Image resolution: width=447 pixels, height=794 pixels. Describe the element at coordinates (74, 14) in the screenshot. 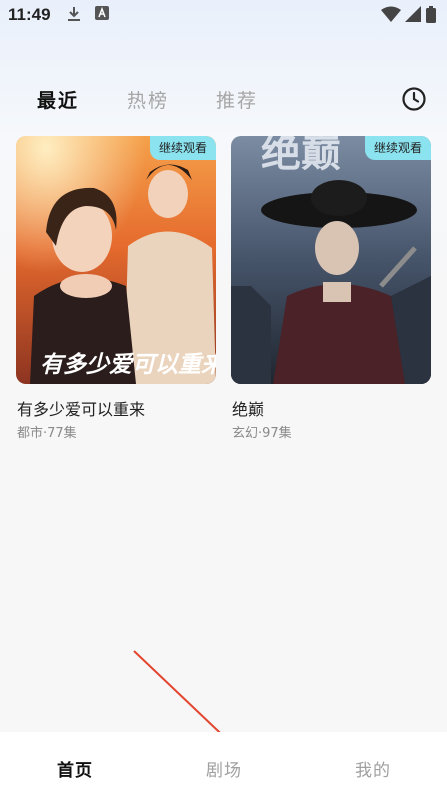

I see `download-icon` at that location.